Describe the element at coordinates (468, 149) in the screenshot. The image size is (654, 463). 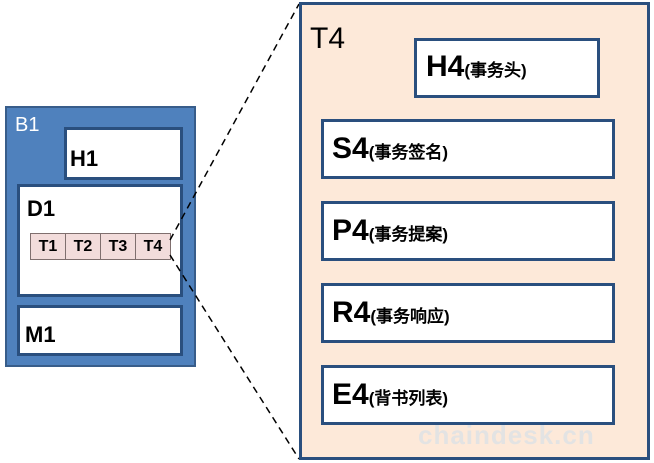
I see `item-s4-box: S4(事务签名)` at that location.